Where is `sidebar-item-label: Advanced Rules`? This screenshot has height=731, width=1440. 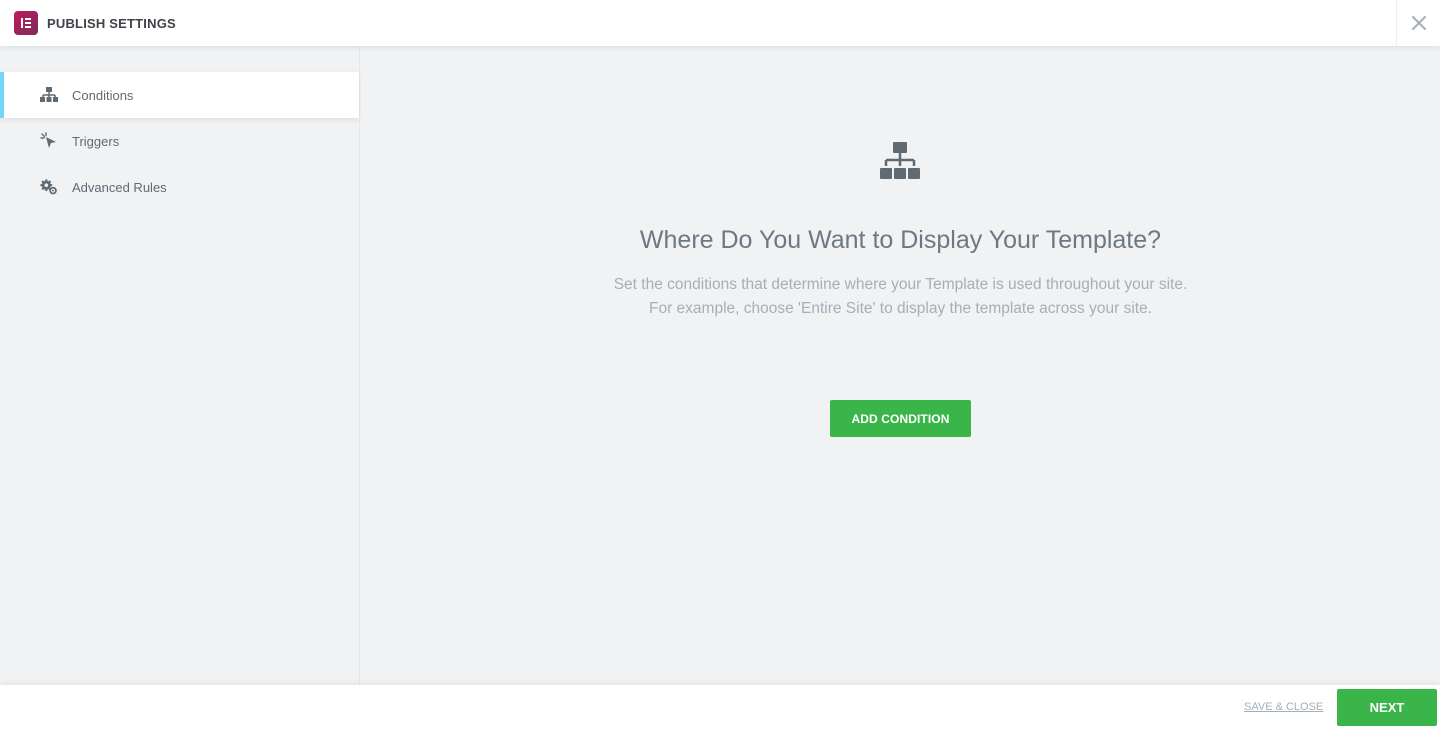
sidebar-item-label: Advanced Rules is located at coordinates (119, 187).